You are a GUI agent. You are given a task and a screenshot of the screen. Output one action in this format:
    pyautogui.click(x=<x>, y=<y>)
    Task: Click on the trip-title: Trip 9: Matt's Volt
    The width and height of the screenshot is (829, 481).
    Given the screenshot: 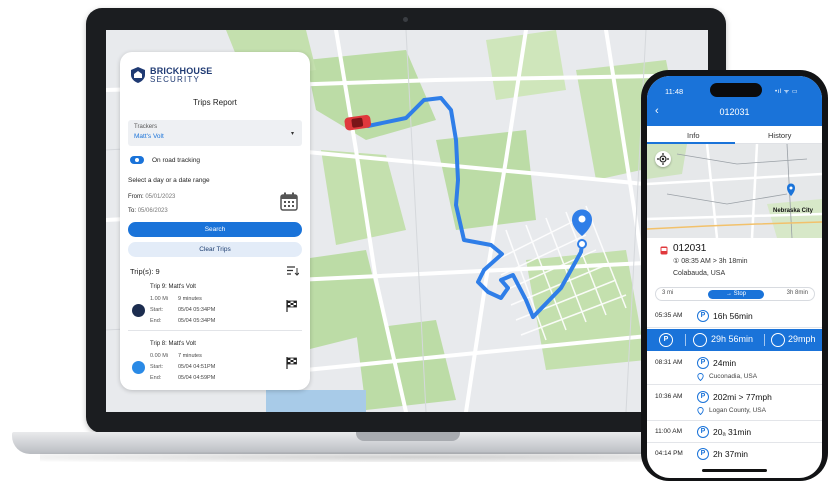 What is the action you would take?
    pyautogui.click(x=173, y=287)
    